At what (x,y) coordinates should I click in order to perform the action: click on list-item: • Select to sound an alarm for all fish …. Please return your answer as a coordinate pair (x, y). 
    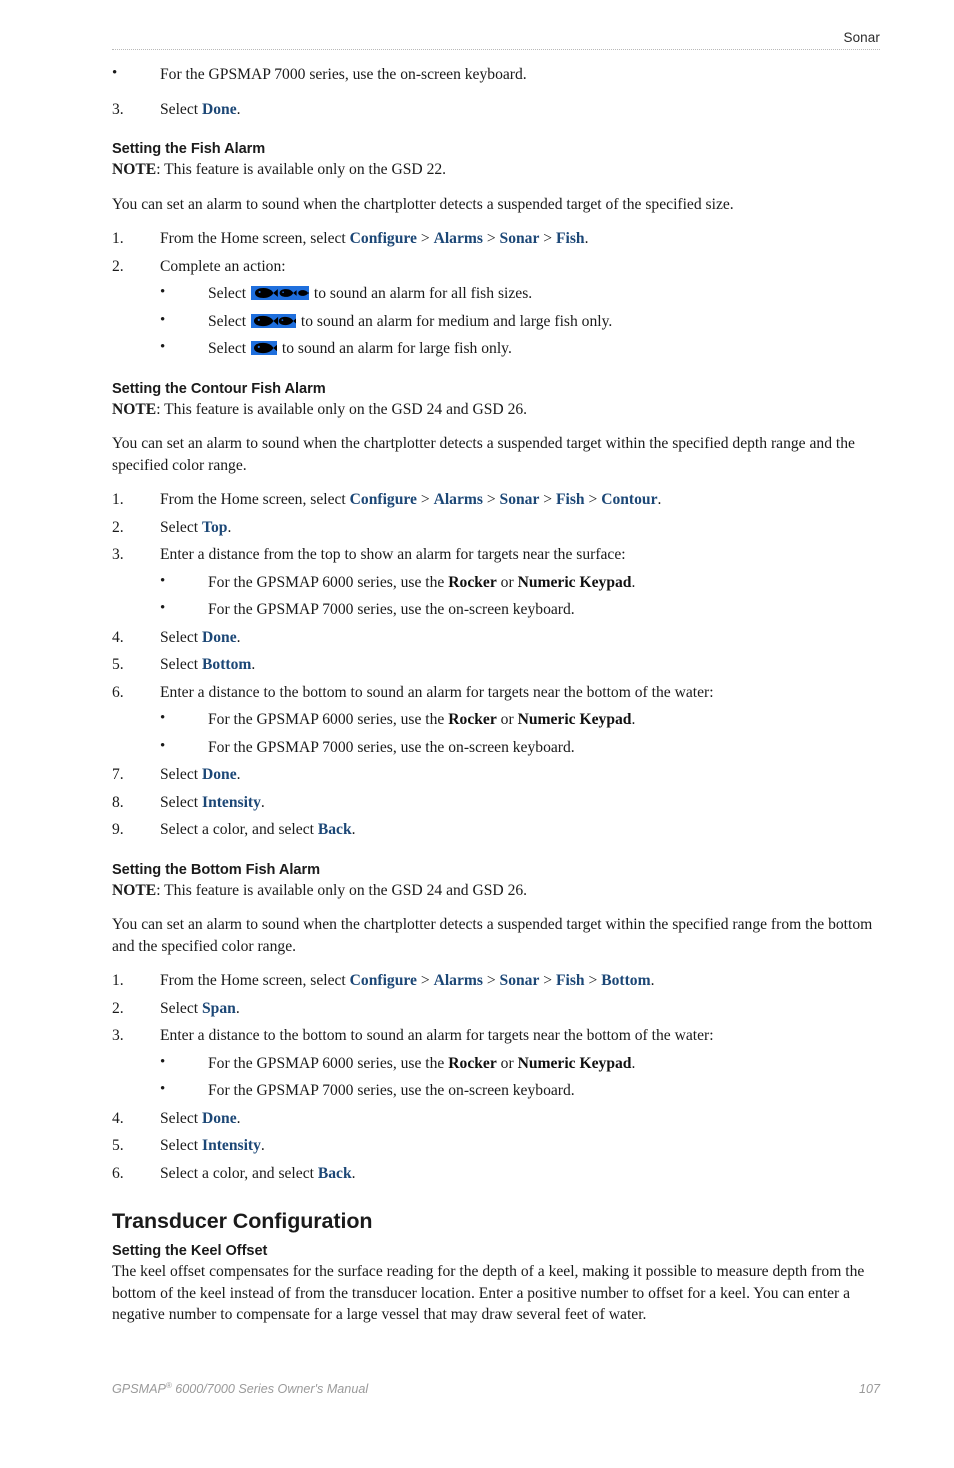
    Looking at the image, I should click on (521, 294).